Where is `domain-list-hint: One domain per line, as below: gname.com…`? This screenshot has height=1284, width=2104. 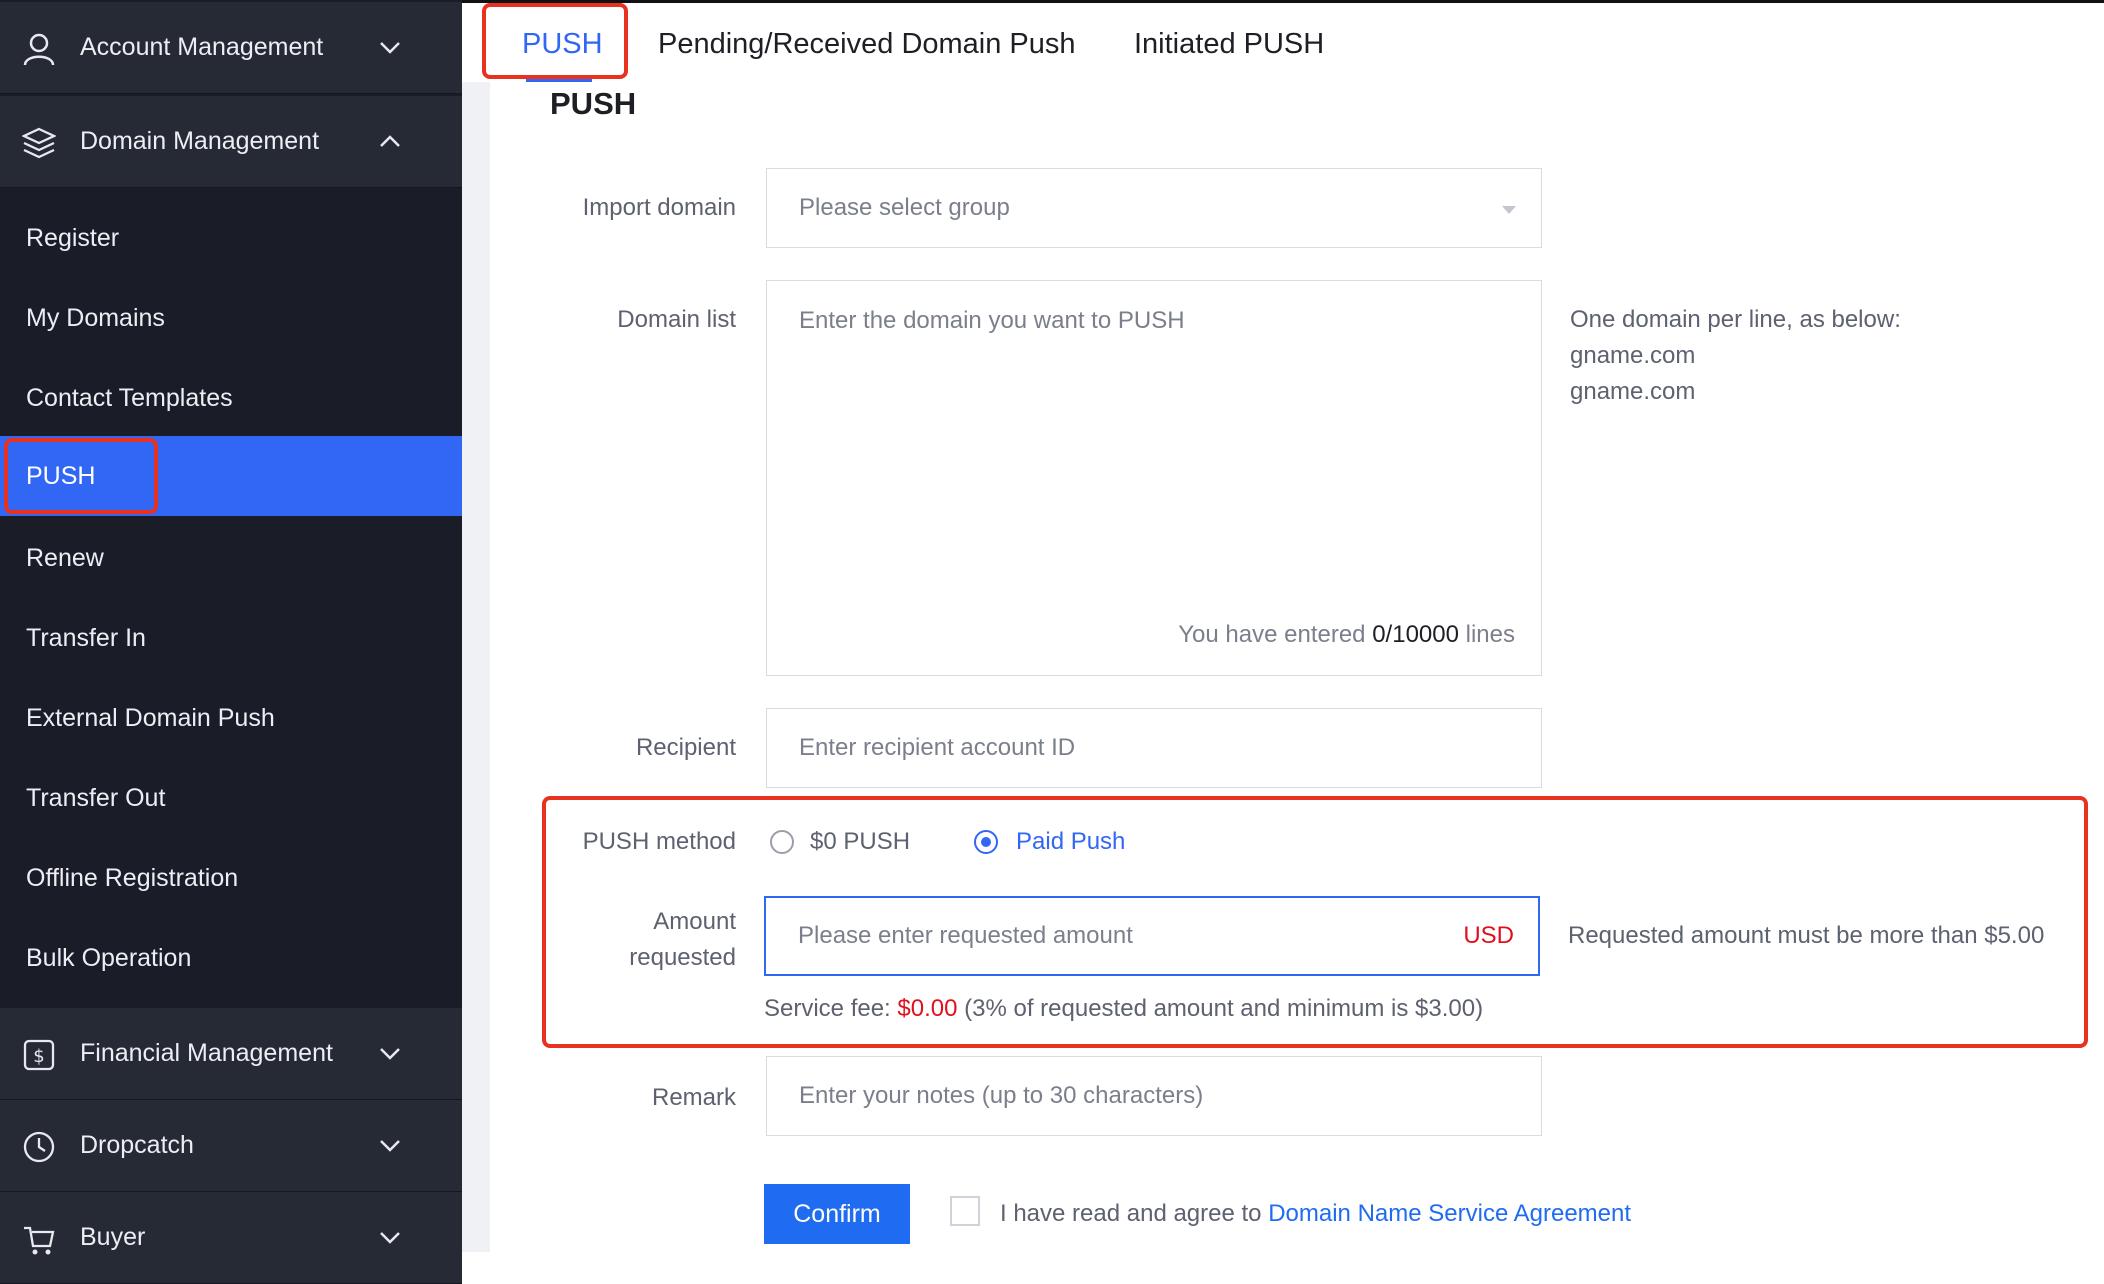
domain-list-hint: One domain per line, as below: gname.com… is located at coordinates (1735, 356).